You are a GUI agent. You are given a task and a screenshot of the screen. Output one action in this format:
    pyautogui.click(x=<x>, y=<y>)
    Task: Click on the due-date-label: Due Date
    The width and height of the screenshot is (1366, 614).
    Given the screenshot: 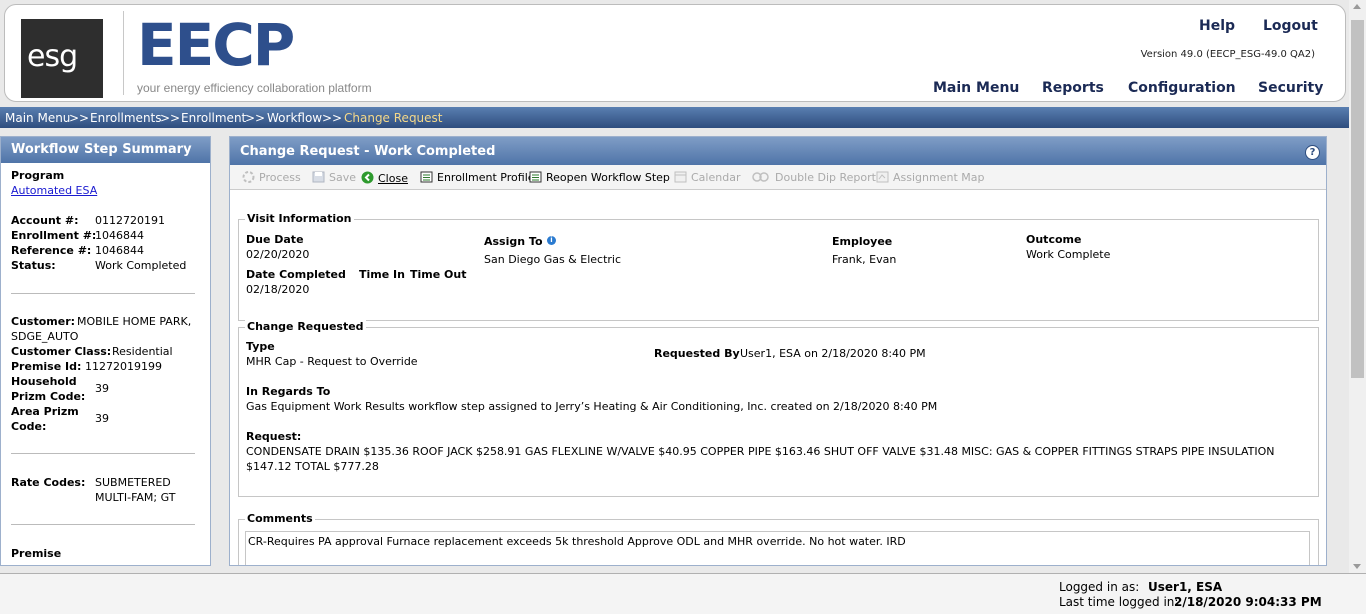 What is the action you would take?
    pyautogui.click(x=275, y=239)
    